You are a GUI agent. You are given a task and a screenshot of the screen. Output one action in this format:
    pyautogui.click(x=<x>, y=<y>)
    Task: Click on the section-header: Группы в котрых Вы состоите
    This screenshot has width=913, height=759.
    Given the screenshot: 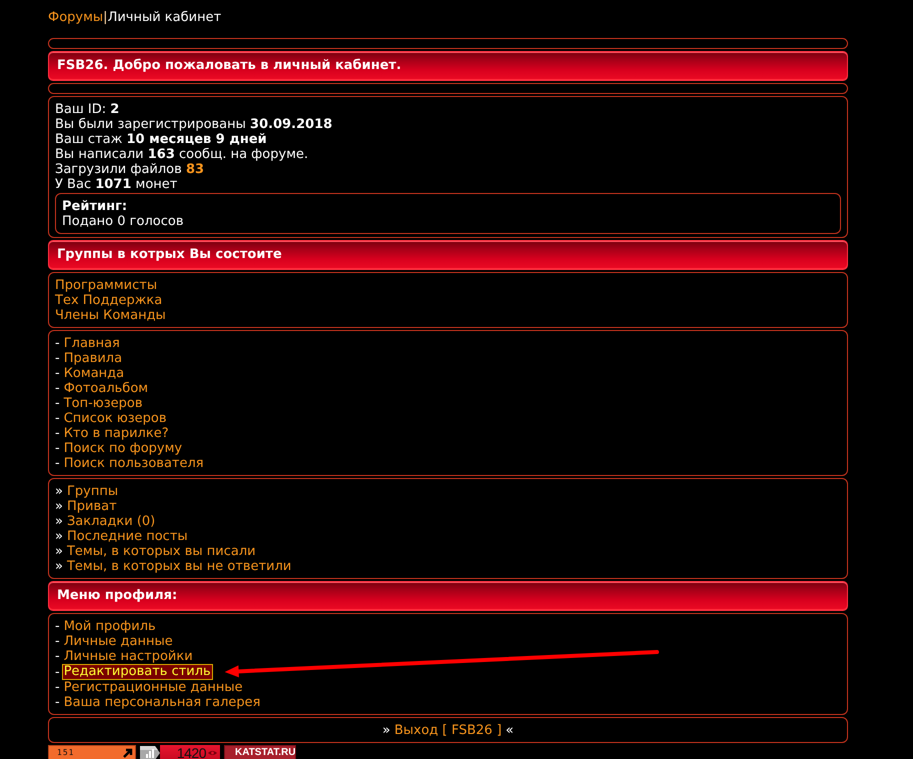 What is the action you would take?
    pyautogui.click(x=448, y=255)
    